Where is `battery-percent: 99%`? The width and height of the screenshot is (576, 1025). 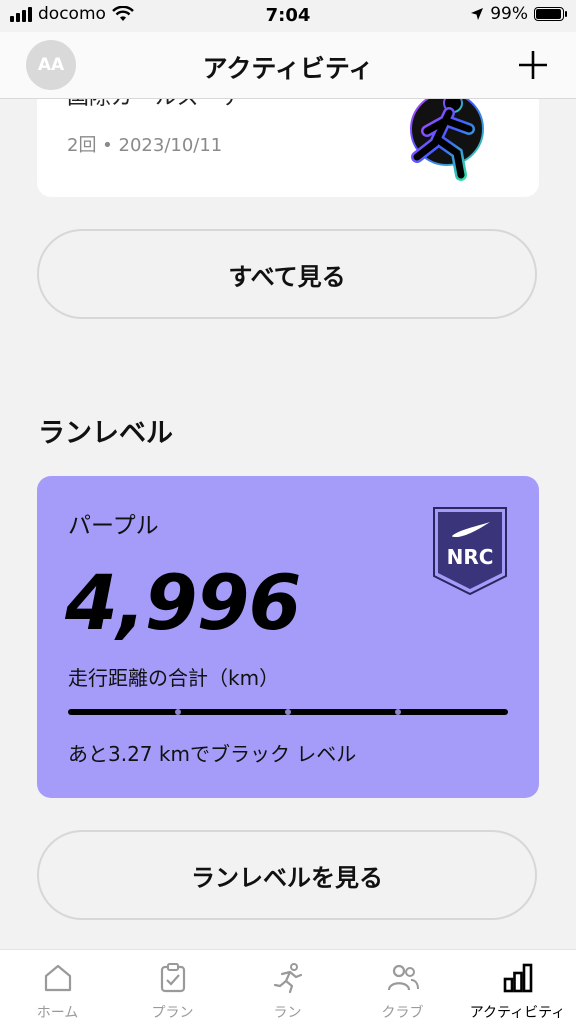 battery-percent: 99% is located at coordinates (509, 14).